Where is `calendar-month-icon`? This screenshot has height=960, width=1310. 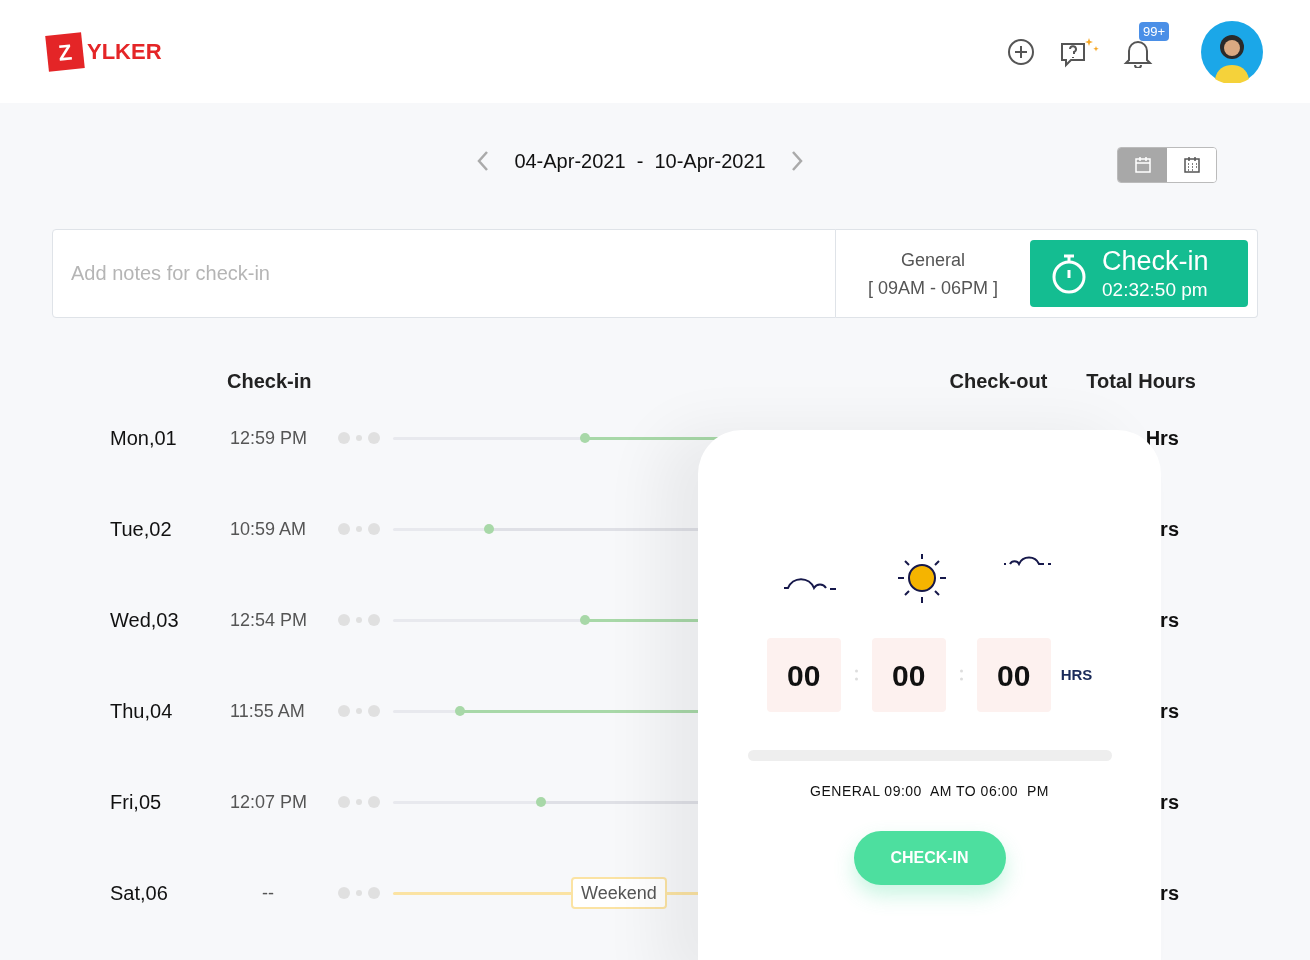
calendar-month-icon is located at coordinates (1191, 165).